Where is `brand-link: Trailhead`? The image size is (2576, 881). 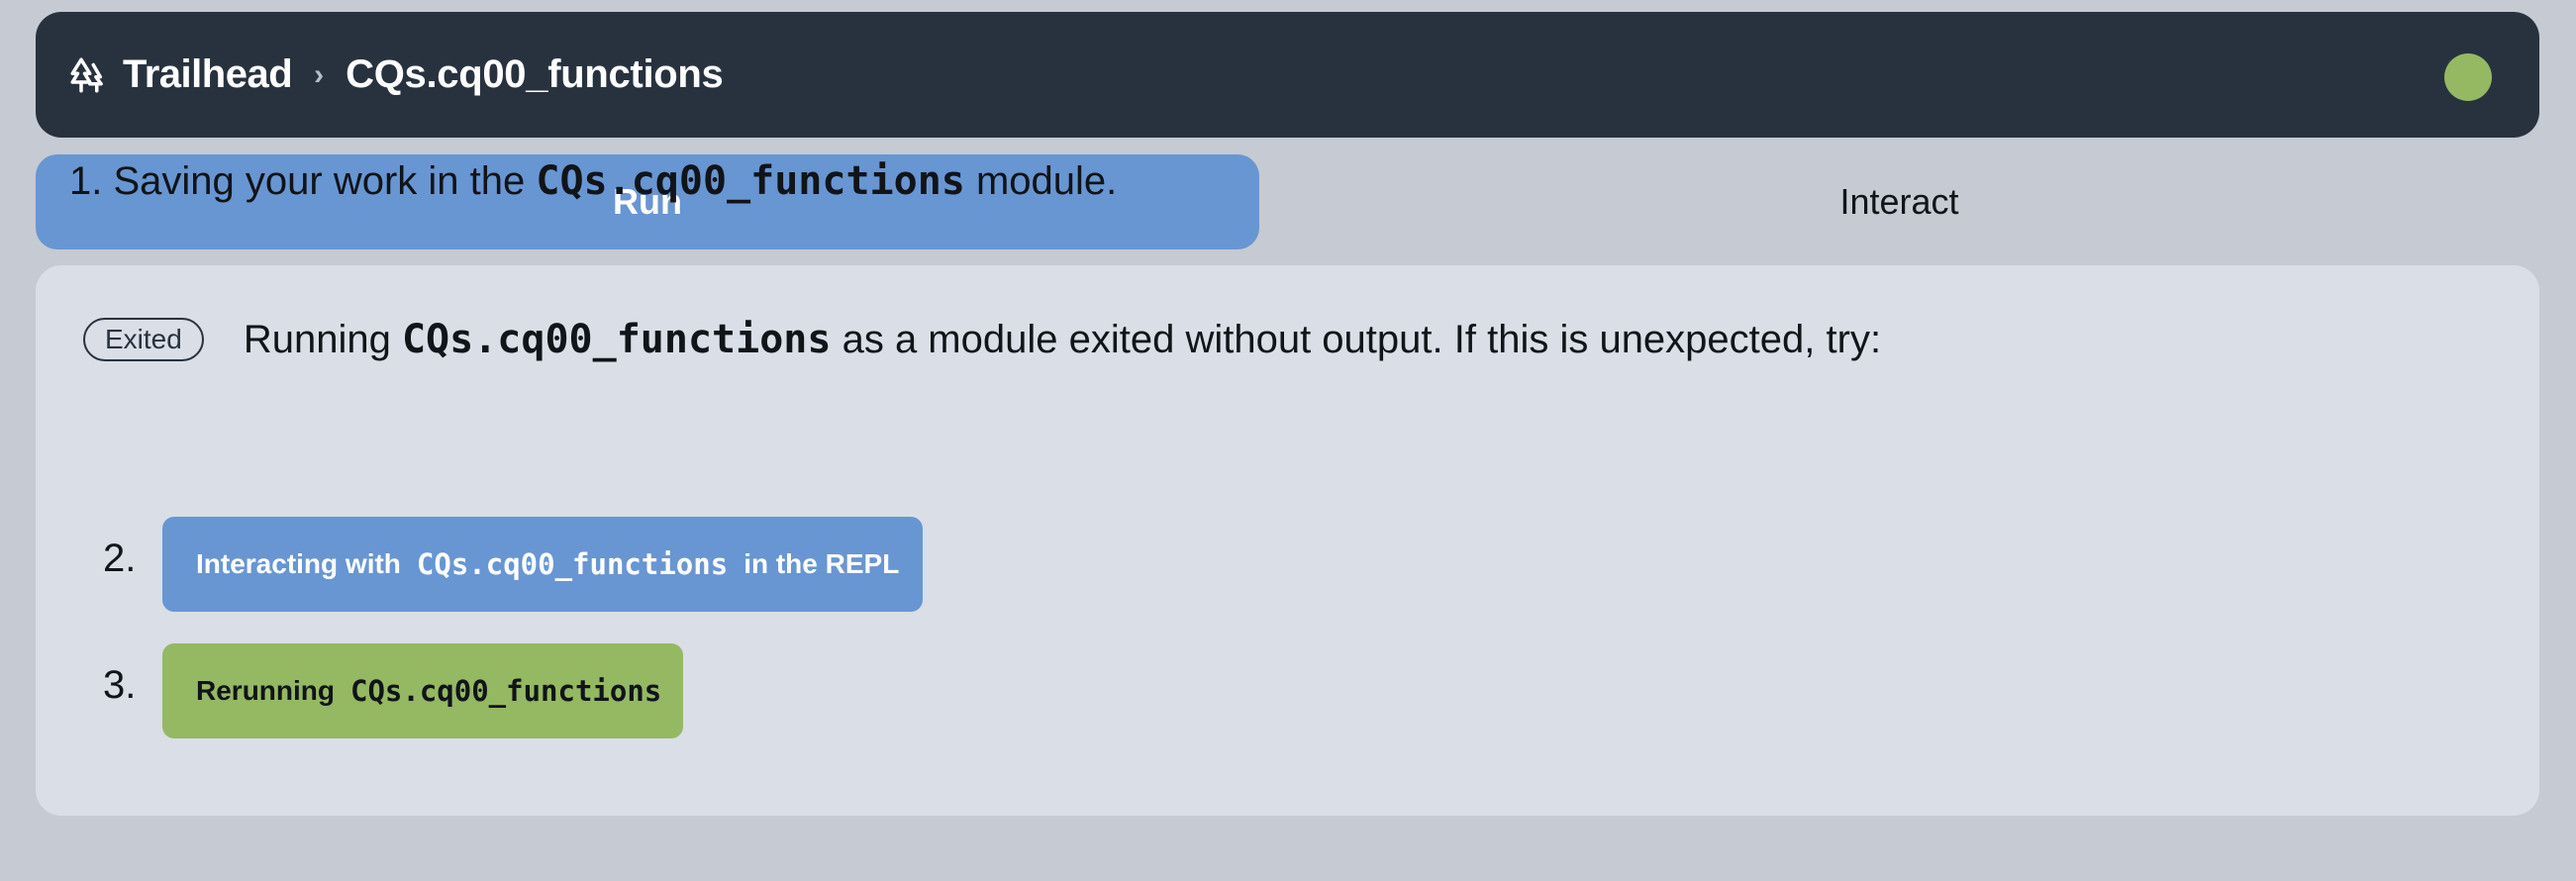 brand-link: Trailhead is located at coordinates (208, 74).